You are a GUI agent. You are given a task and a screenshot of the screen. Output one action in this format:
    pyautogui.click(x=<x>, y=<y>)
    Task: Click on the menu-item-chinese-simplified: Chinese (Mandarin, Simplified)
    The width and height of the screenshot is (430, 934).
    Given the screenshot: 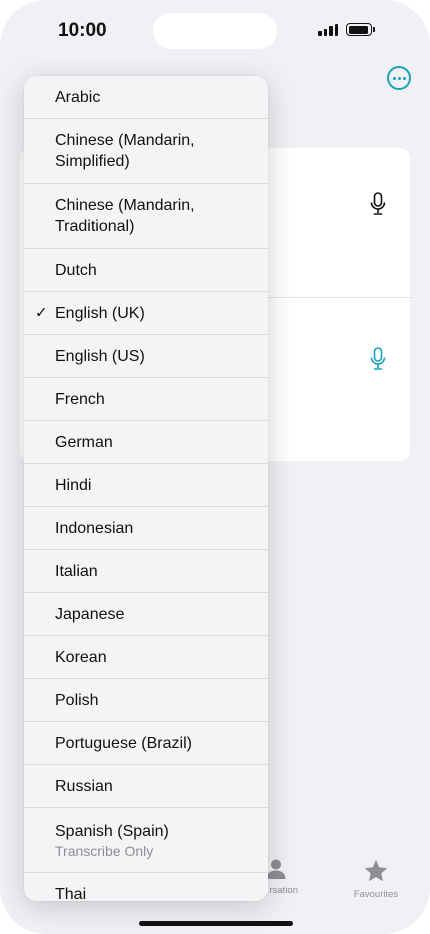 What is the action you would take?
    pyautogui.click(x=146, y=151)
    